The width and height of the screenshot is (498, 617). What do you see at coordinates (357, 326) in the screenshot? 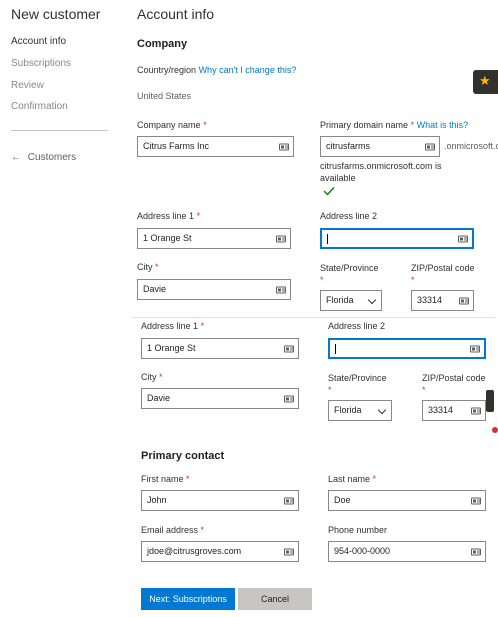
I see `address2-line2-label: Address line 2` at bounding box center [357, 326].